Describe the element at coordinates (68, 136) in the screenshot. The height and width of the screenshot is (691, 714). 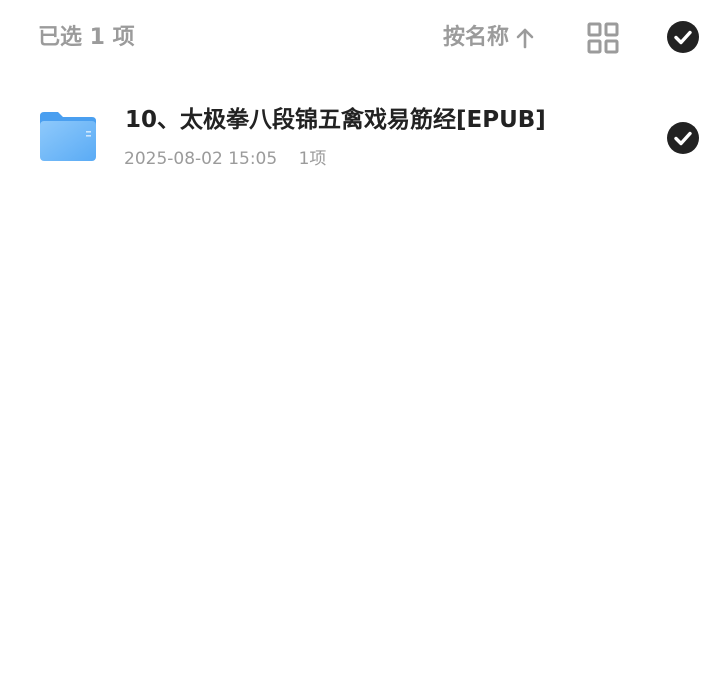
I see `folder-icon` at that location.